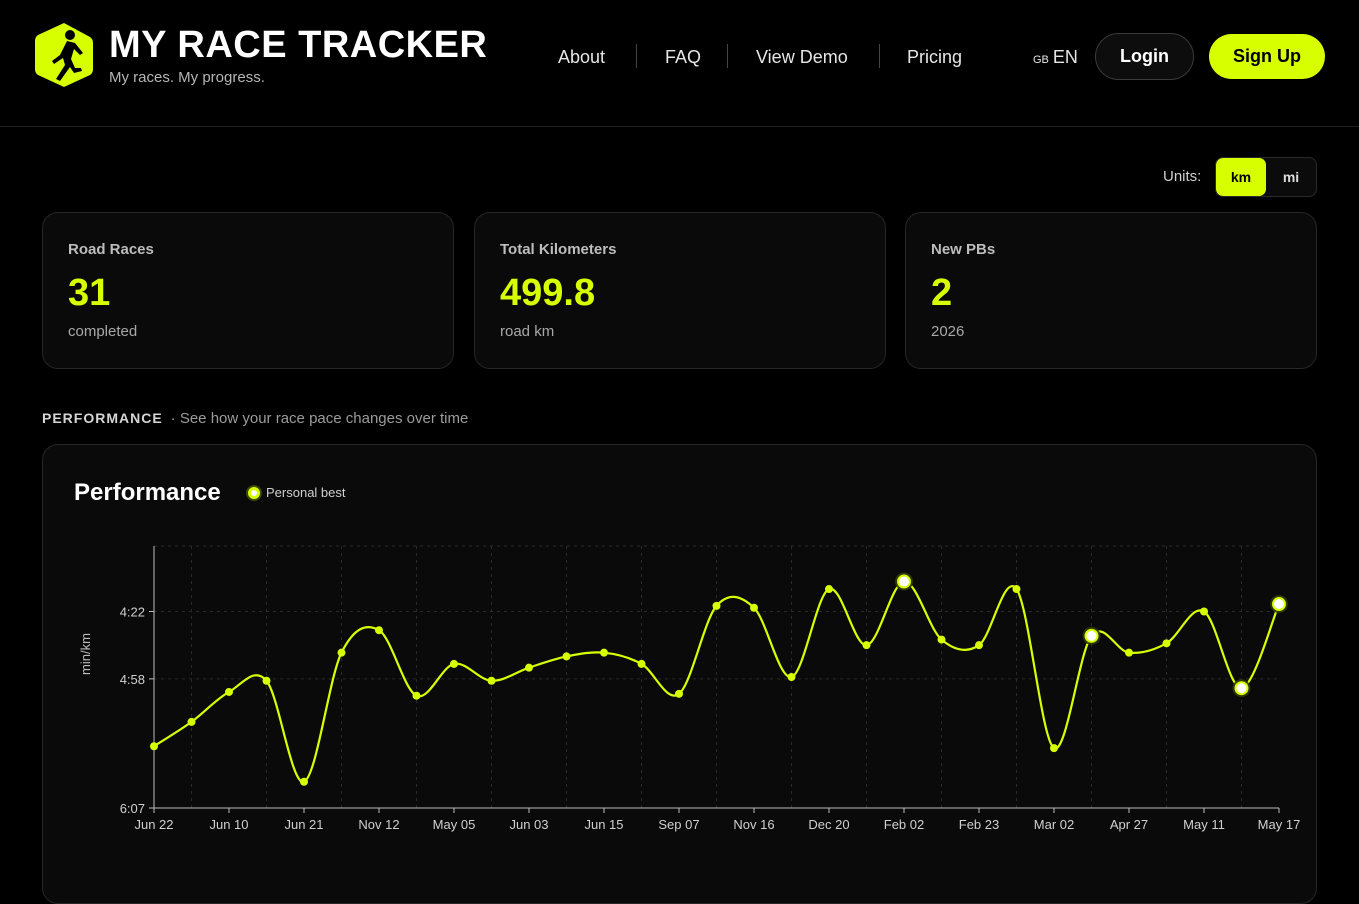 The height and width of the screenshot is (904, 1359). Describe the element at coordinates (1144, 56) in the screenshot. I see `login-button: Login` at that location.